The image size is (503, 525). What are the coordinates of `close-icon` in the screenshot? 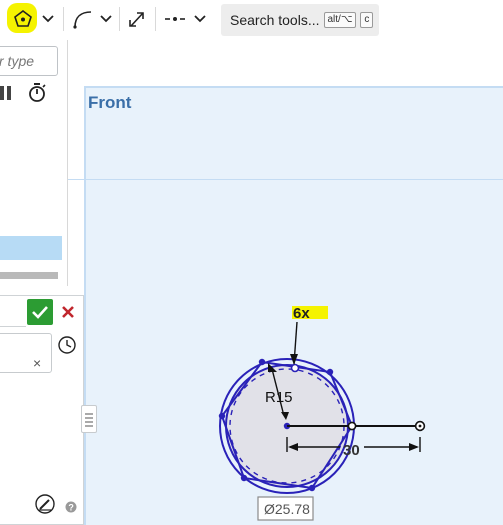 It's located at (68, 312).